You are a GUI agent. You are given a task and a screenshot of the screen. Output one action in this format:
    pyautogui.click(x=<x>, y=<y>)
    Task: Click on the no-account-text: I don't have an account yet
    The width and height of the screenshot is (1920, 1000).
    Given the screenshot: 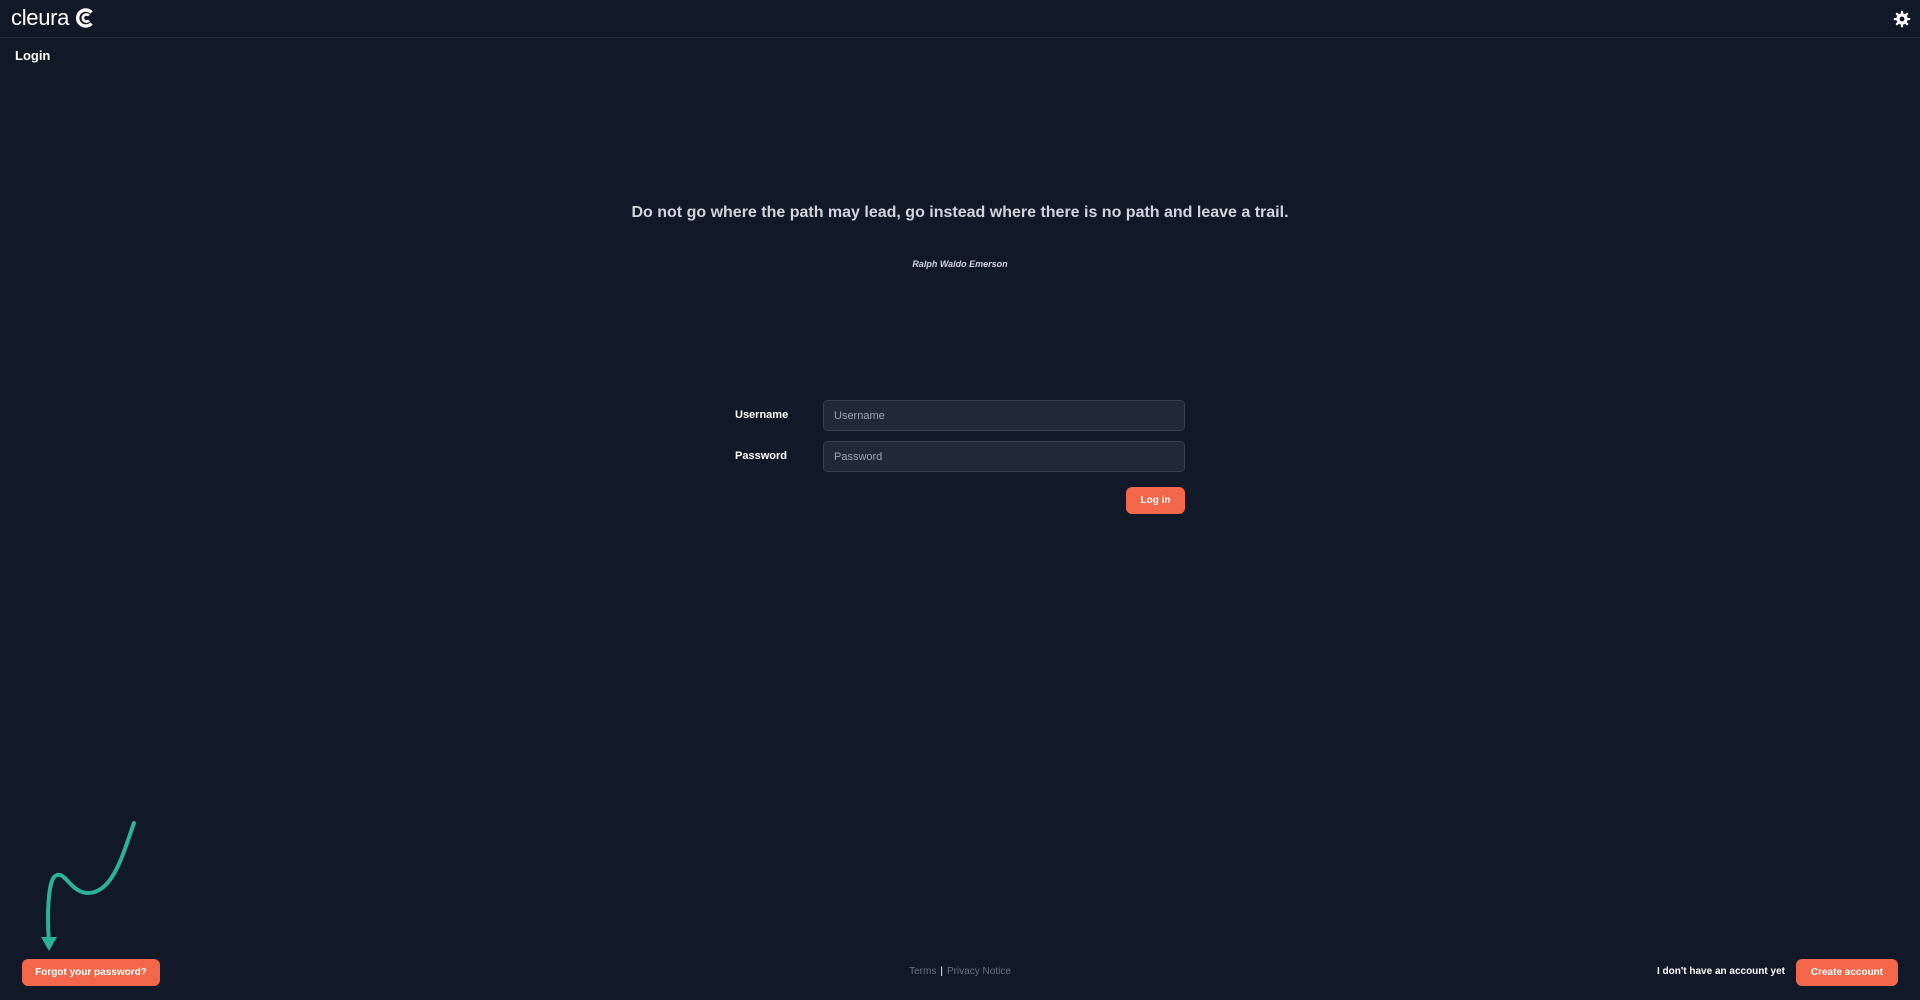 What is the action you would take?
    pyautogui.click(x=1721, y=971)
    